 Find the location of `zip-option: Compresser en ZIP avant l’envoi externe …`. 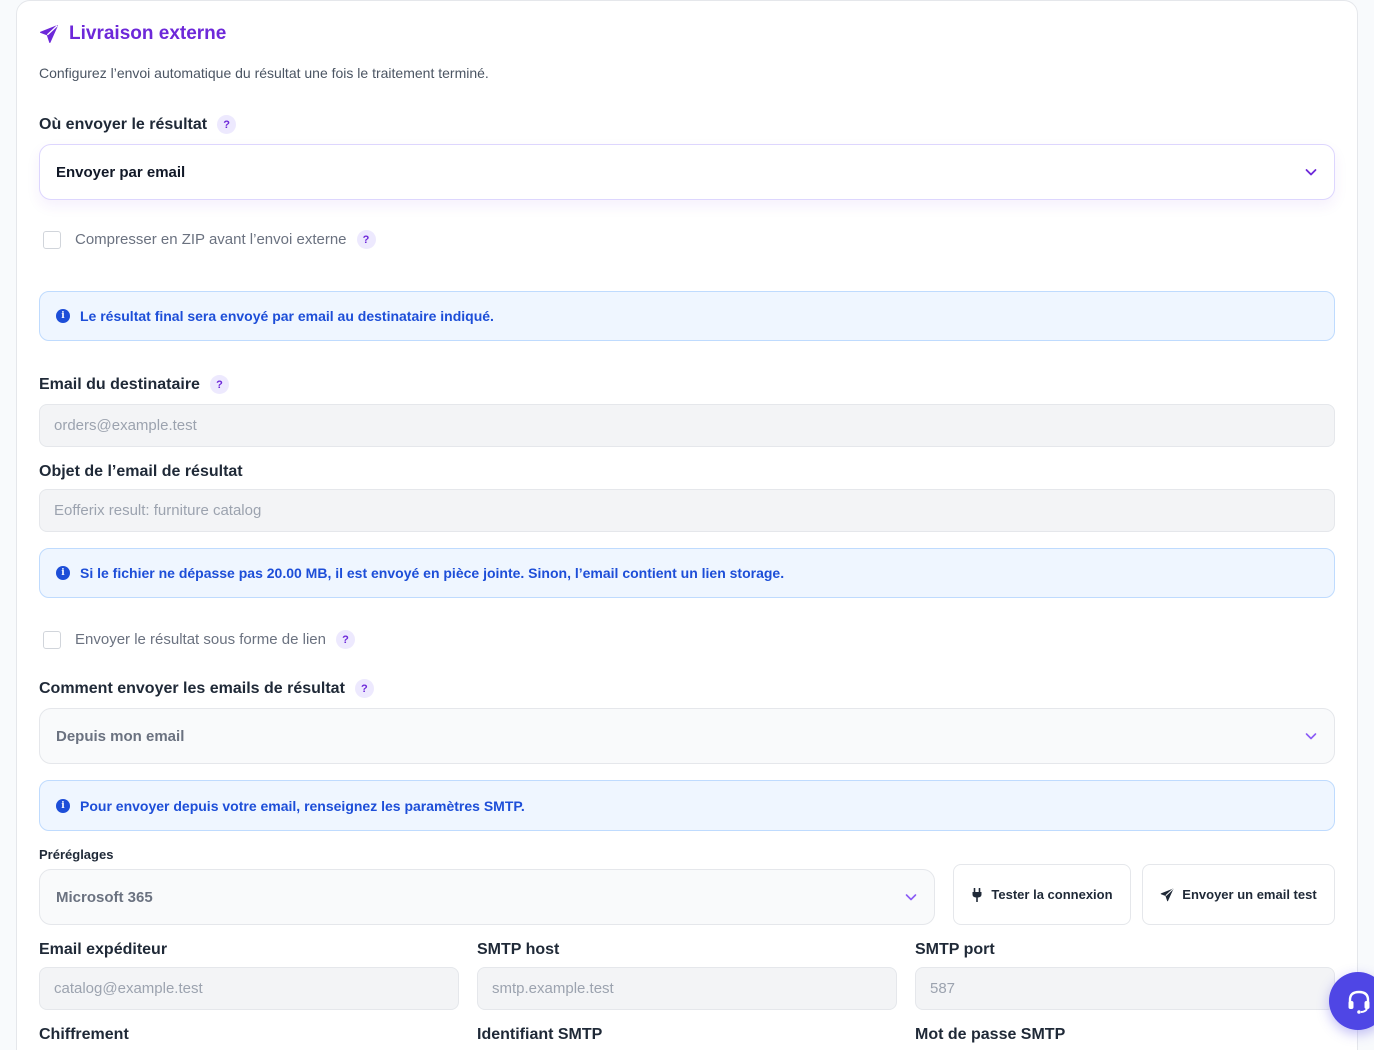

zip-option: Compresser en ZIP avant l’envoi externe … is located at coordinates (209, 239).